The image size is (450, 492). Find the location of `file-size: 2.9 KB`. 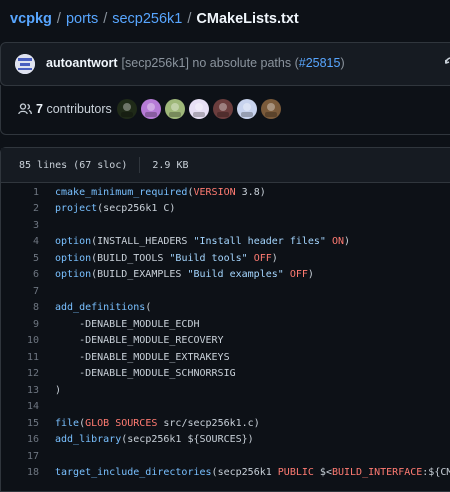

file-size: 2.9 KB is located at coordinates (170, 165).